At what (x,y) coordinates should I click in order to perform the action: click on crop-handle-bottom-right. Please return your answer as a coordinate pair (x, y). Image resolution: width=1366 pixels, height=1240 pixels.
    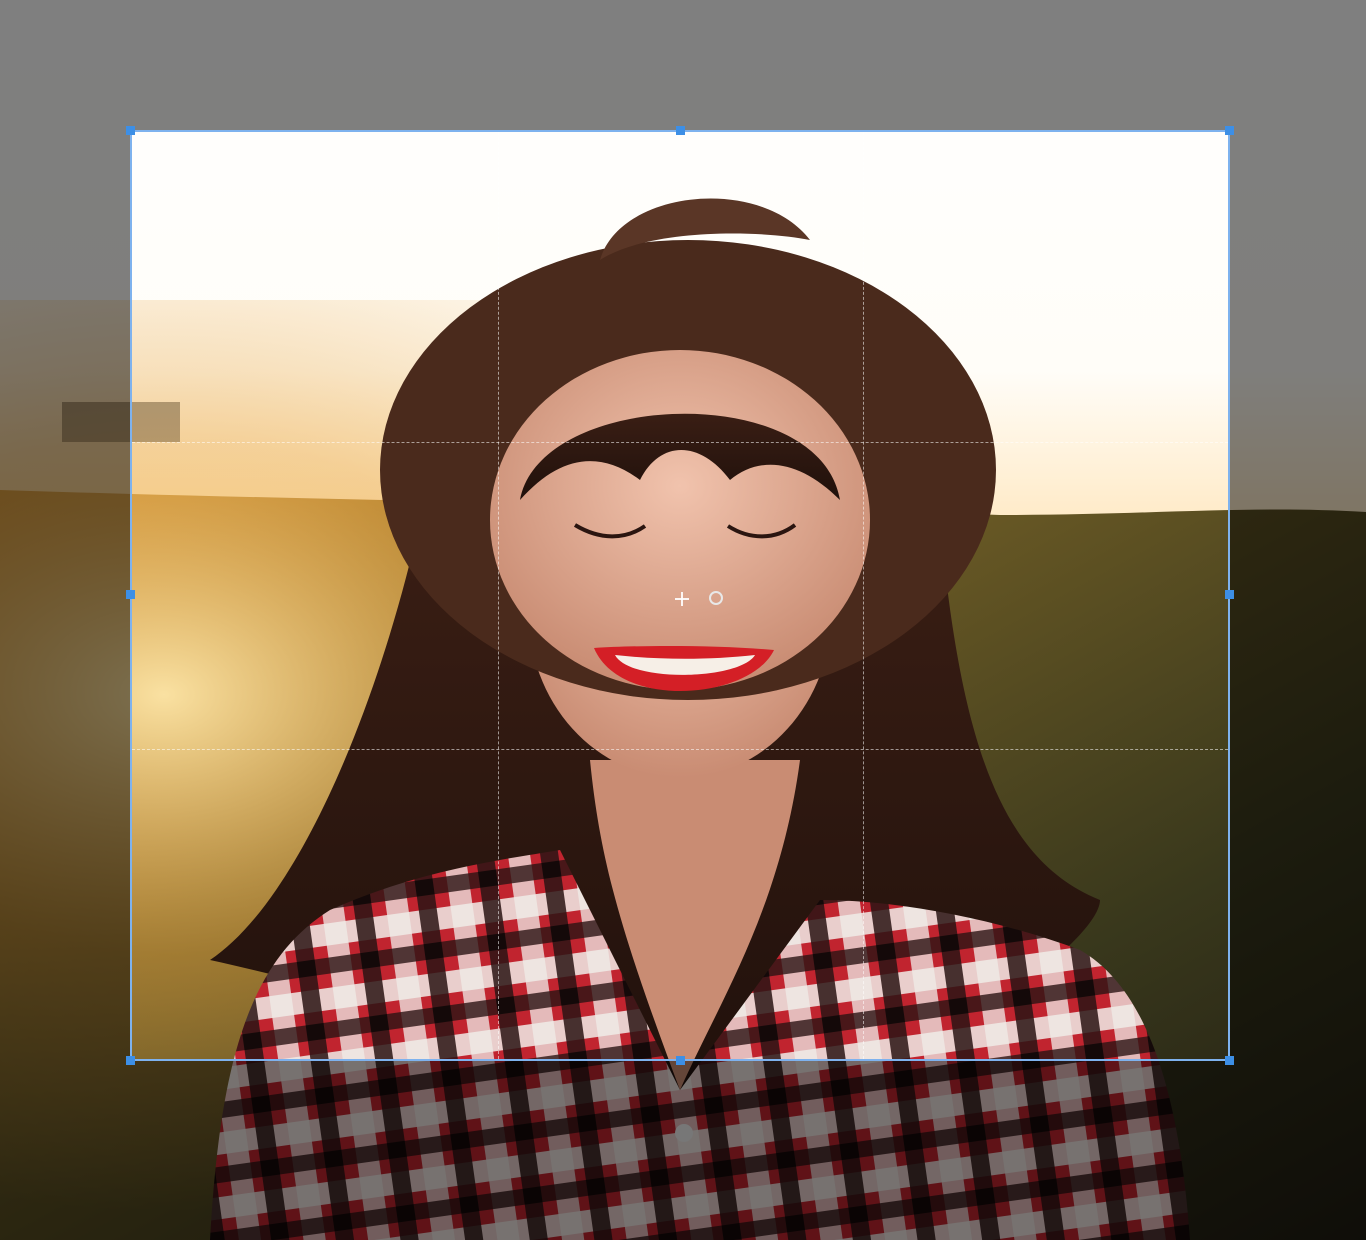
    Looking at the image, I should click on (1229, 1060).